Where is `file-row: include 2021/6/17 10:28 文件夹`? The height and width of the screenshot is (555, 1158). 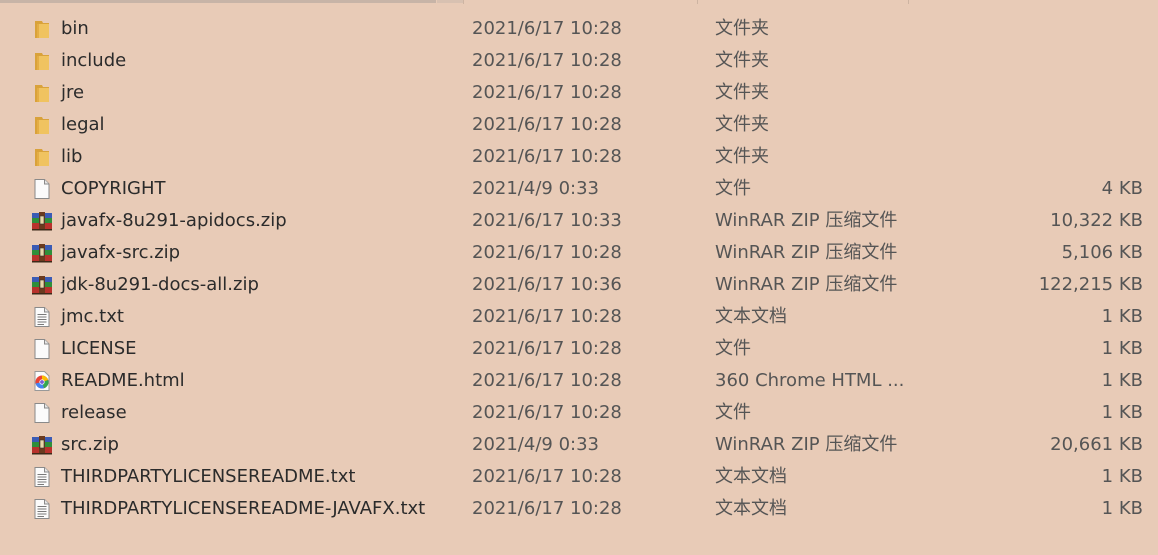
file-row: include 2021/6/17 10:28 文件夹 is located at coordinates (579, 61).